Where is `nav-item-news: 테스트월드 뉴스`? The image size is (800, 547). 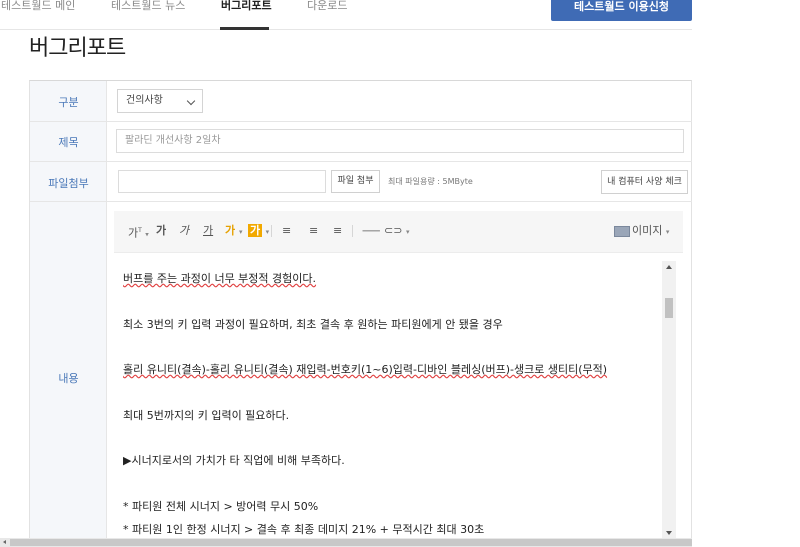 nav-item-news: 테스트월드 뉴스 is located at coordinates (148, 6).